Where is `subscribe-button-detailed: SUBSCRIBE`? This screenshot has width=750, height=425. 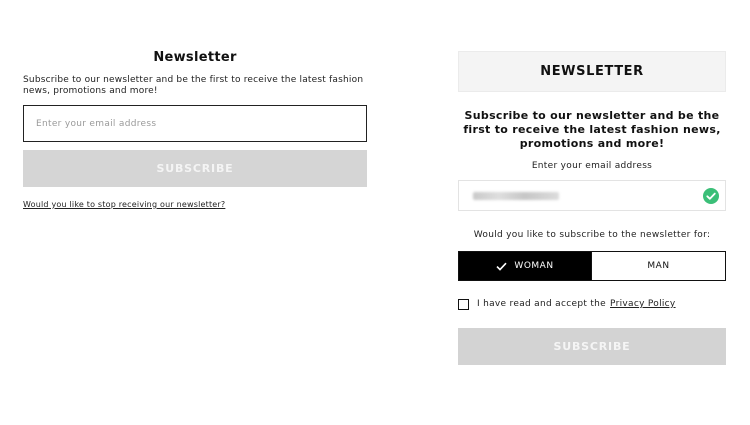 subscribe-button-detailed: SUBSCRIBE is located at coordinates (592, 346).